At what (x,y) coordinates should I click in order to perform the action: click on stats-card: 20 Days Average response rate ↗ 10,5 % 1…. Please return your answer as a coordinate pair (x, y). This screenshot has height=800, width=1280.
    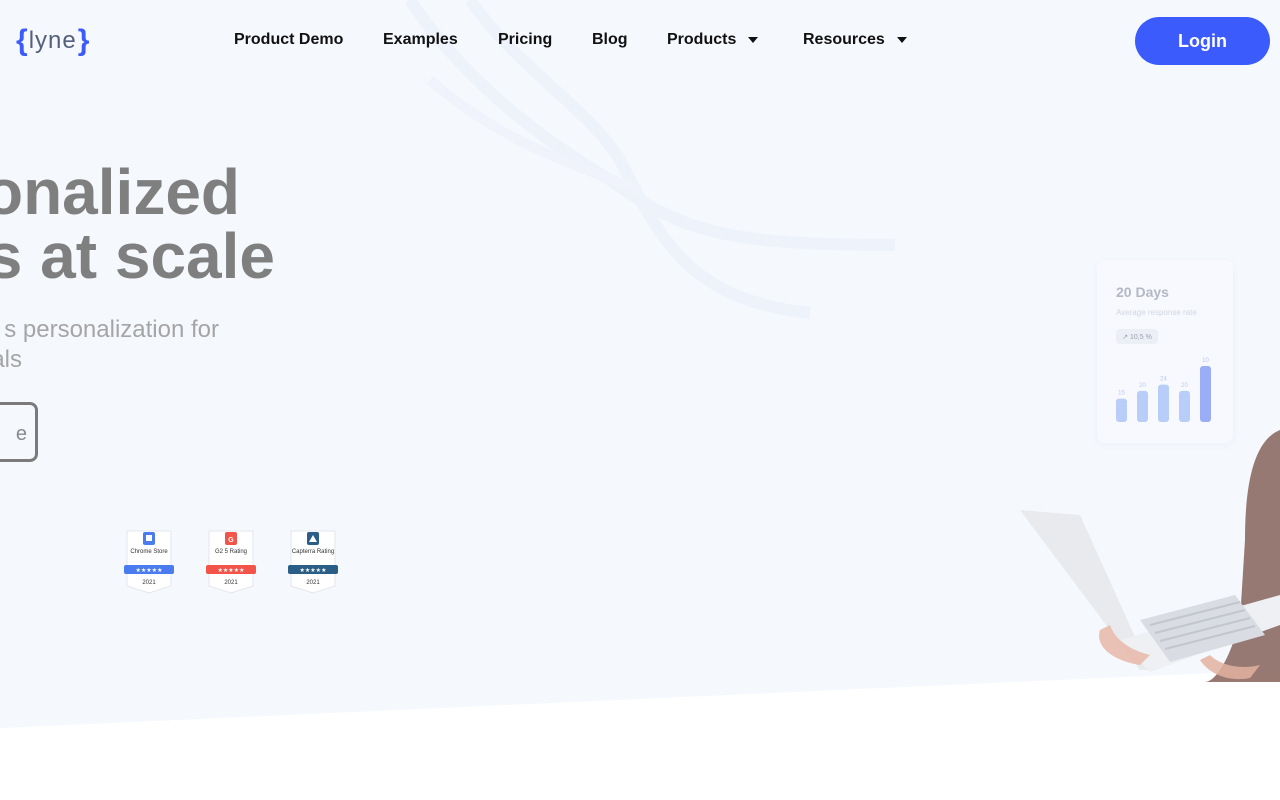
    Looking at the image, I should click on (1165, 351).